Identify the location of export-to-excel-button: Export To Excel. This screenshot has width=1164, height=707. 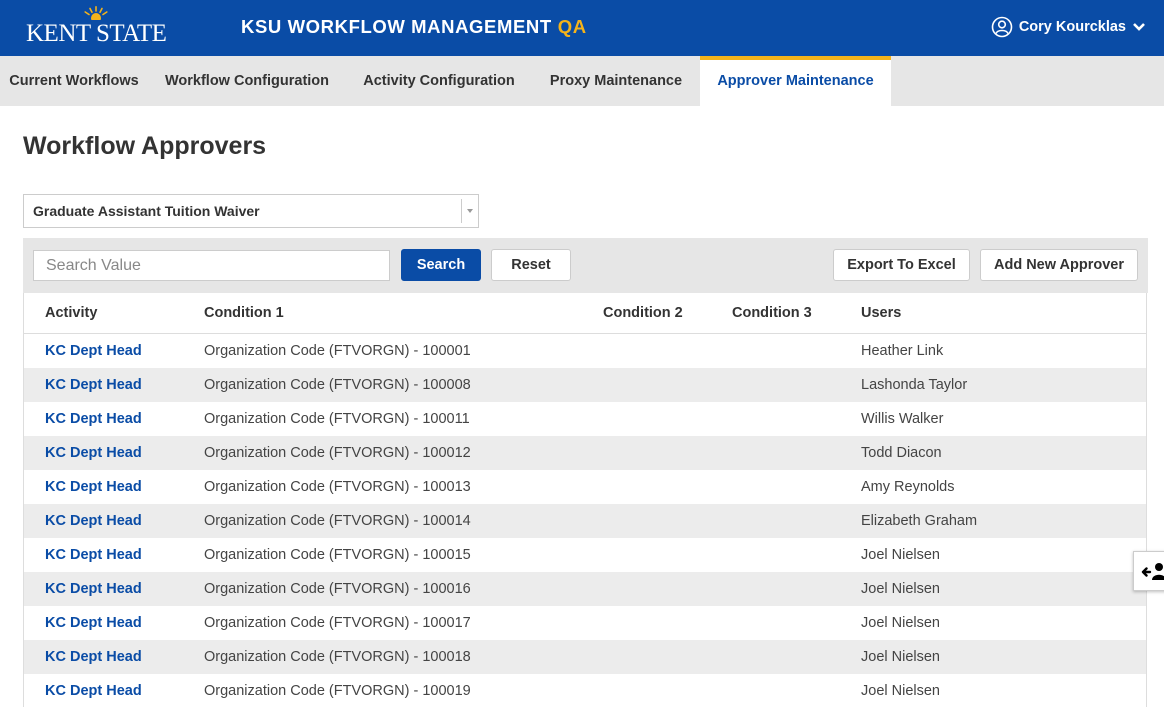
(901, 265).